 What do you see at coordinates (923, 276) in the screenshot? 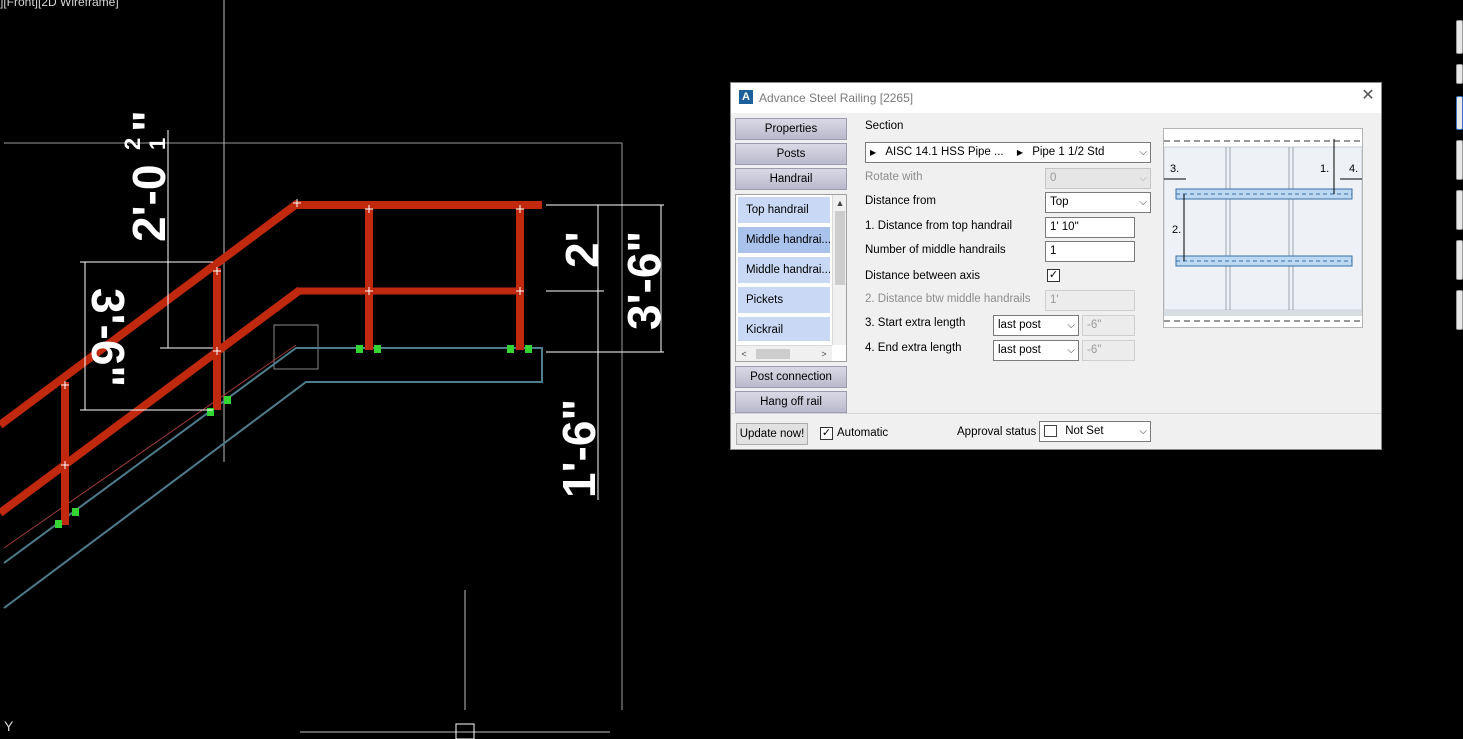
I see `dist-between-axis-label: Distance between axis` at bounding box center [923, 276].